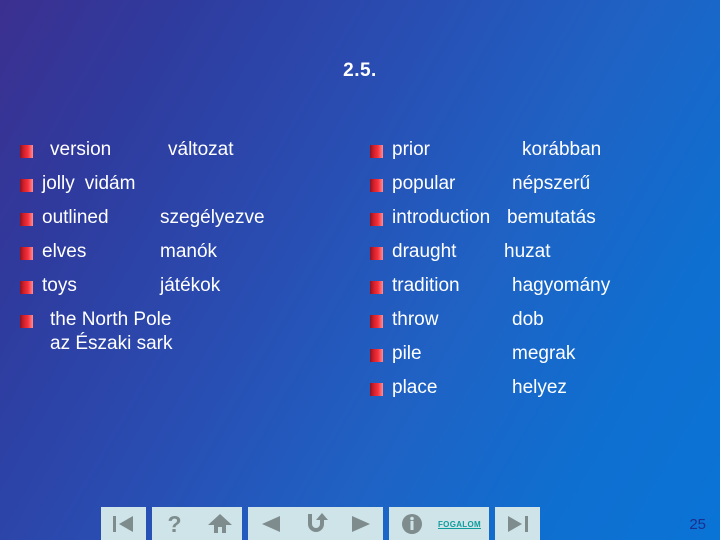 The height and width of the screenshot is (540, 720). What do you see at coordinates (479, 388) in the screenshot?
I see `word-pair: place helyez` at bounding box center [479, 388].